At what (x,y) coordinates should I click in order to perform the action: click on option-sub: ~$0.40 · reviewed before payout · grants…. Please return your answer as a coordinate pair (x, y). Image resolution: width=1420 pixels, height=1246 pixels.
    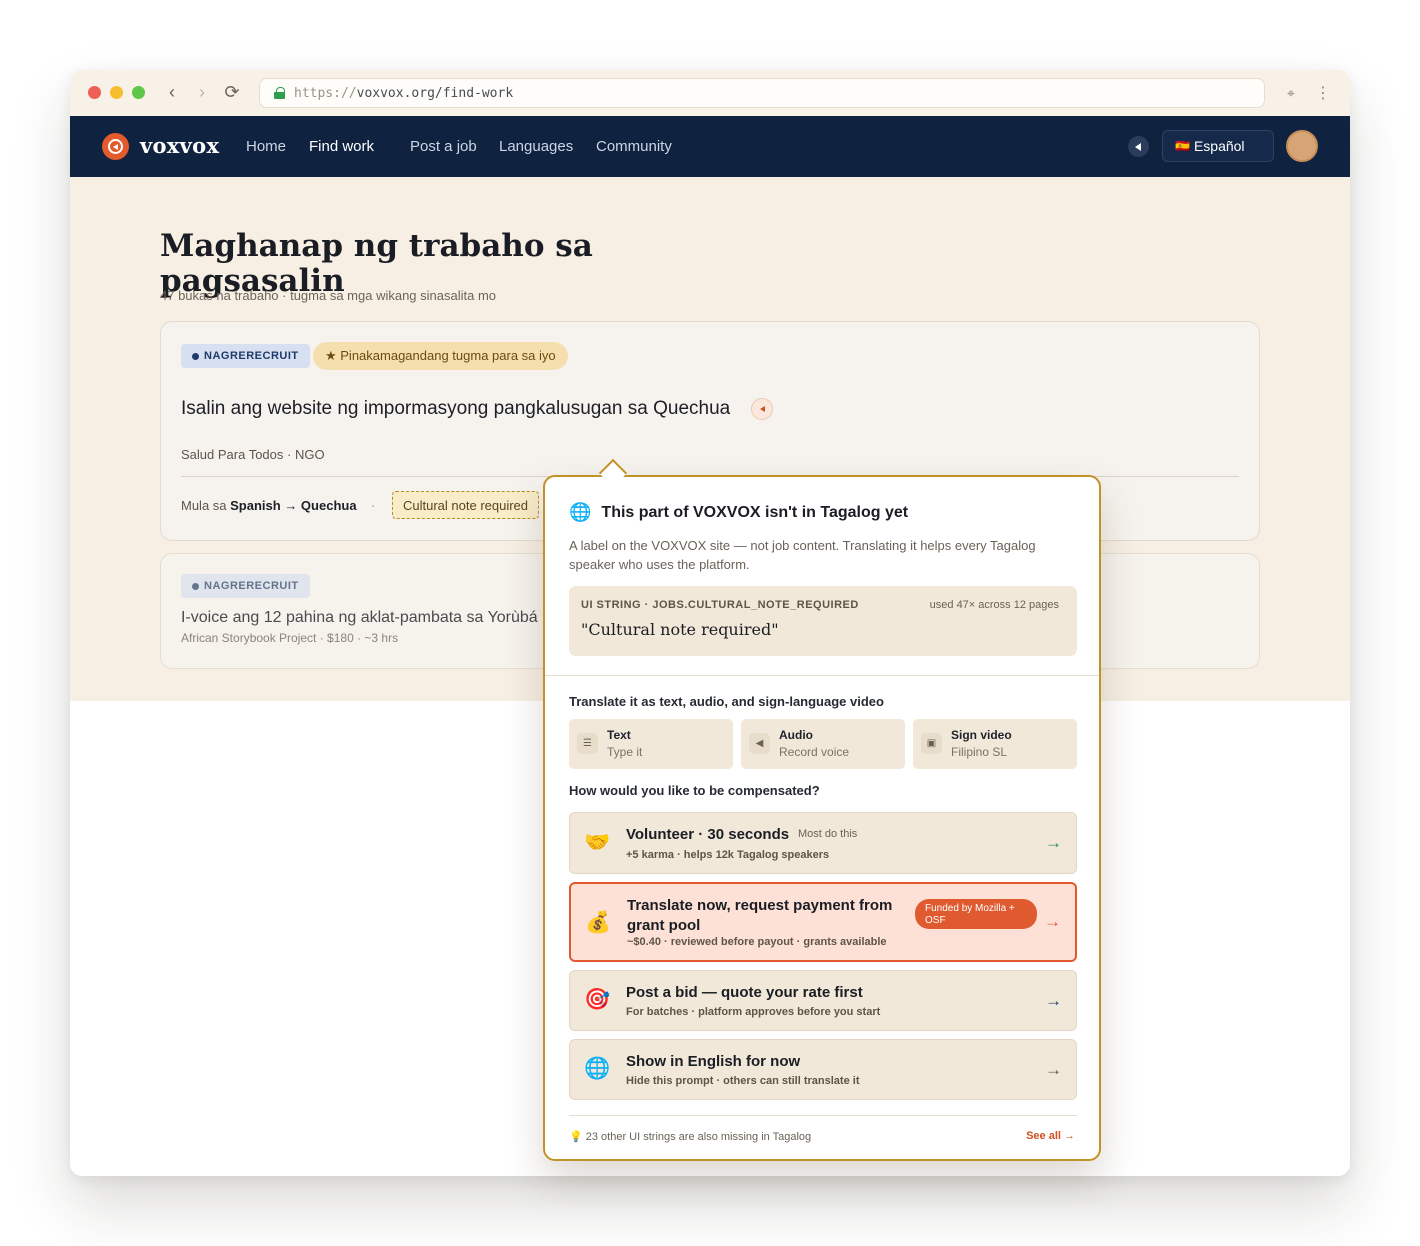
    Looking at the image, I should click on (757, 942).